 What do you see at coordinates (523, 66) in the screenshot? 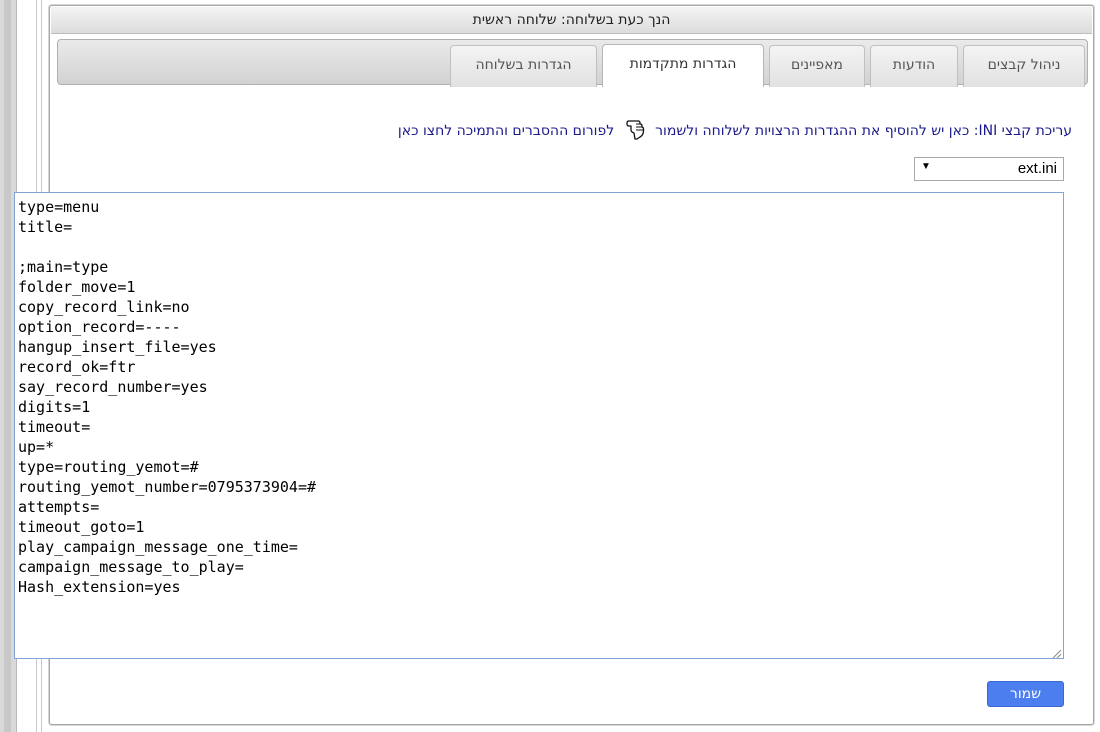
I see `tab-extension-settings: הגדרות בשלוחה` at bounding box center [523, 66].